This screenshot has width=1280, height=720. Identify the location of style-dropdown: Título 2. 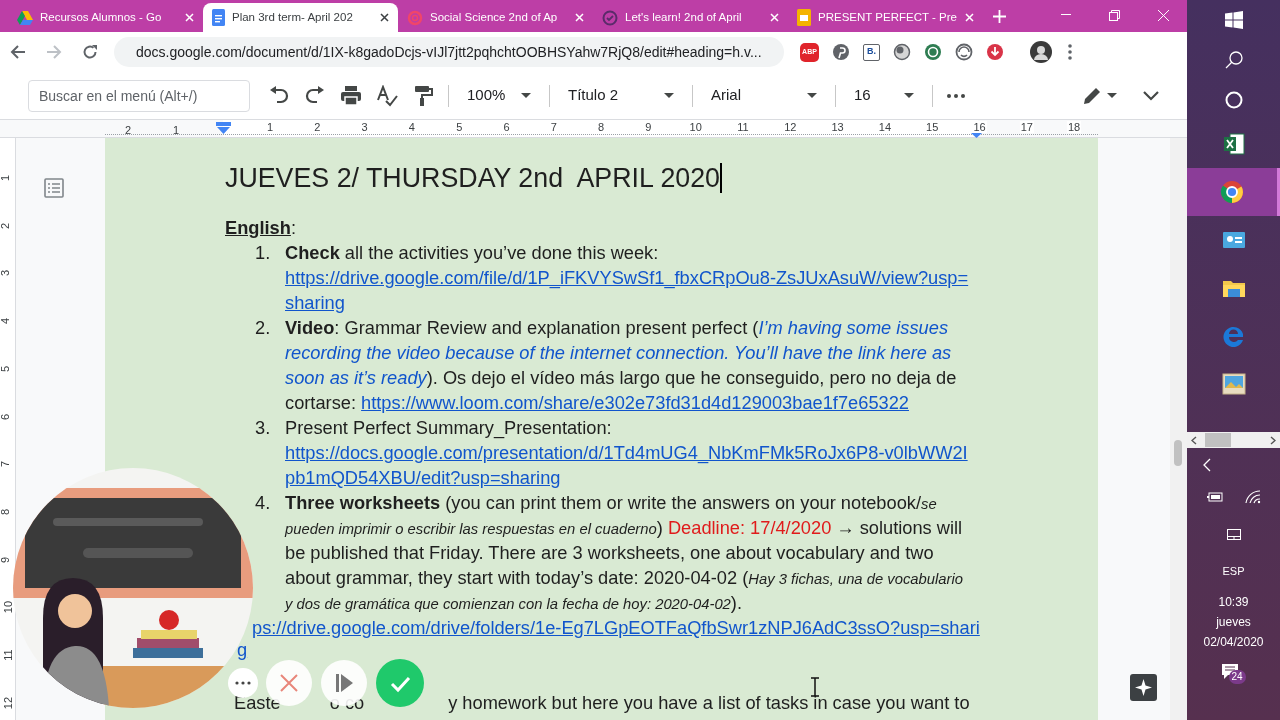
(621, 95).